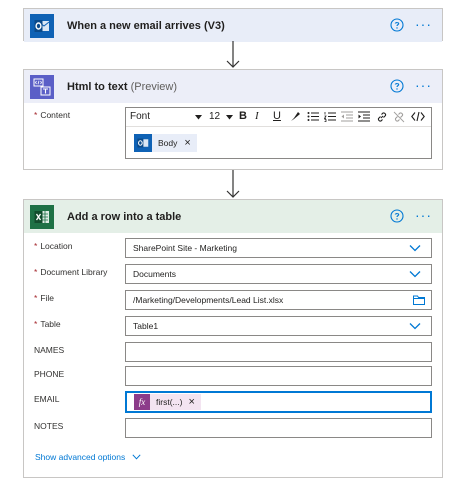 Image resolution: width=474 pixels, height=499 pixels. Describe the element at coordinates (233, 216) in the screenshot. I see `add-row-card-header: Add a row into a table ···` at that location.